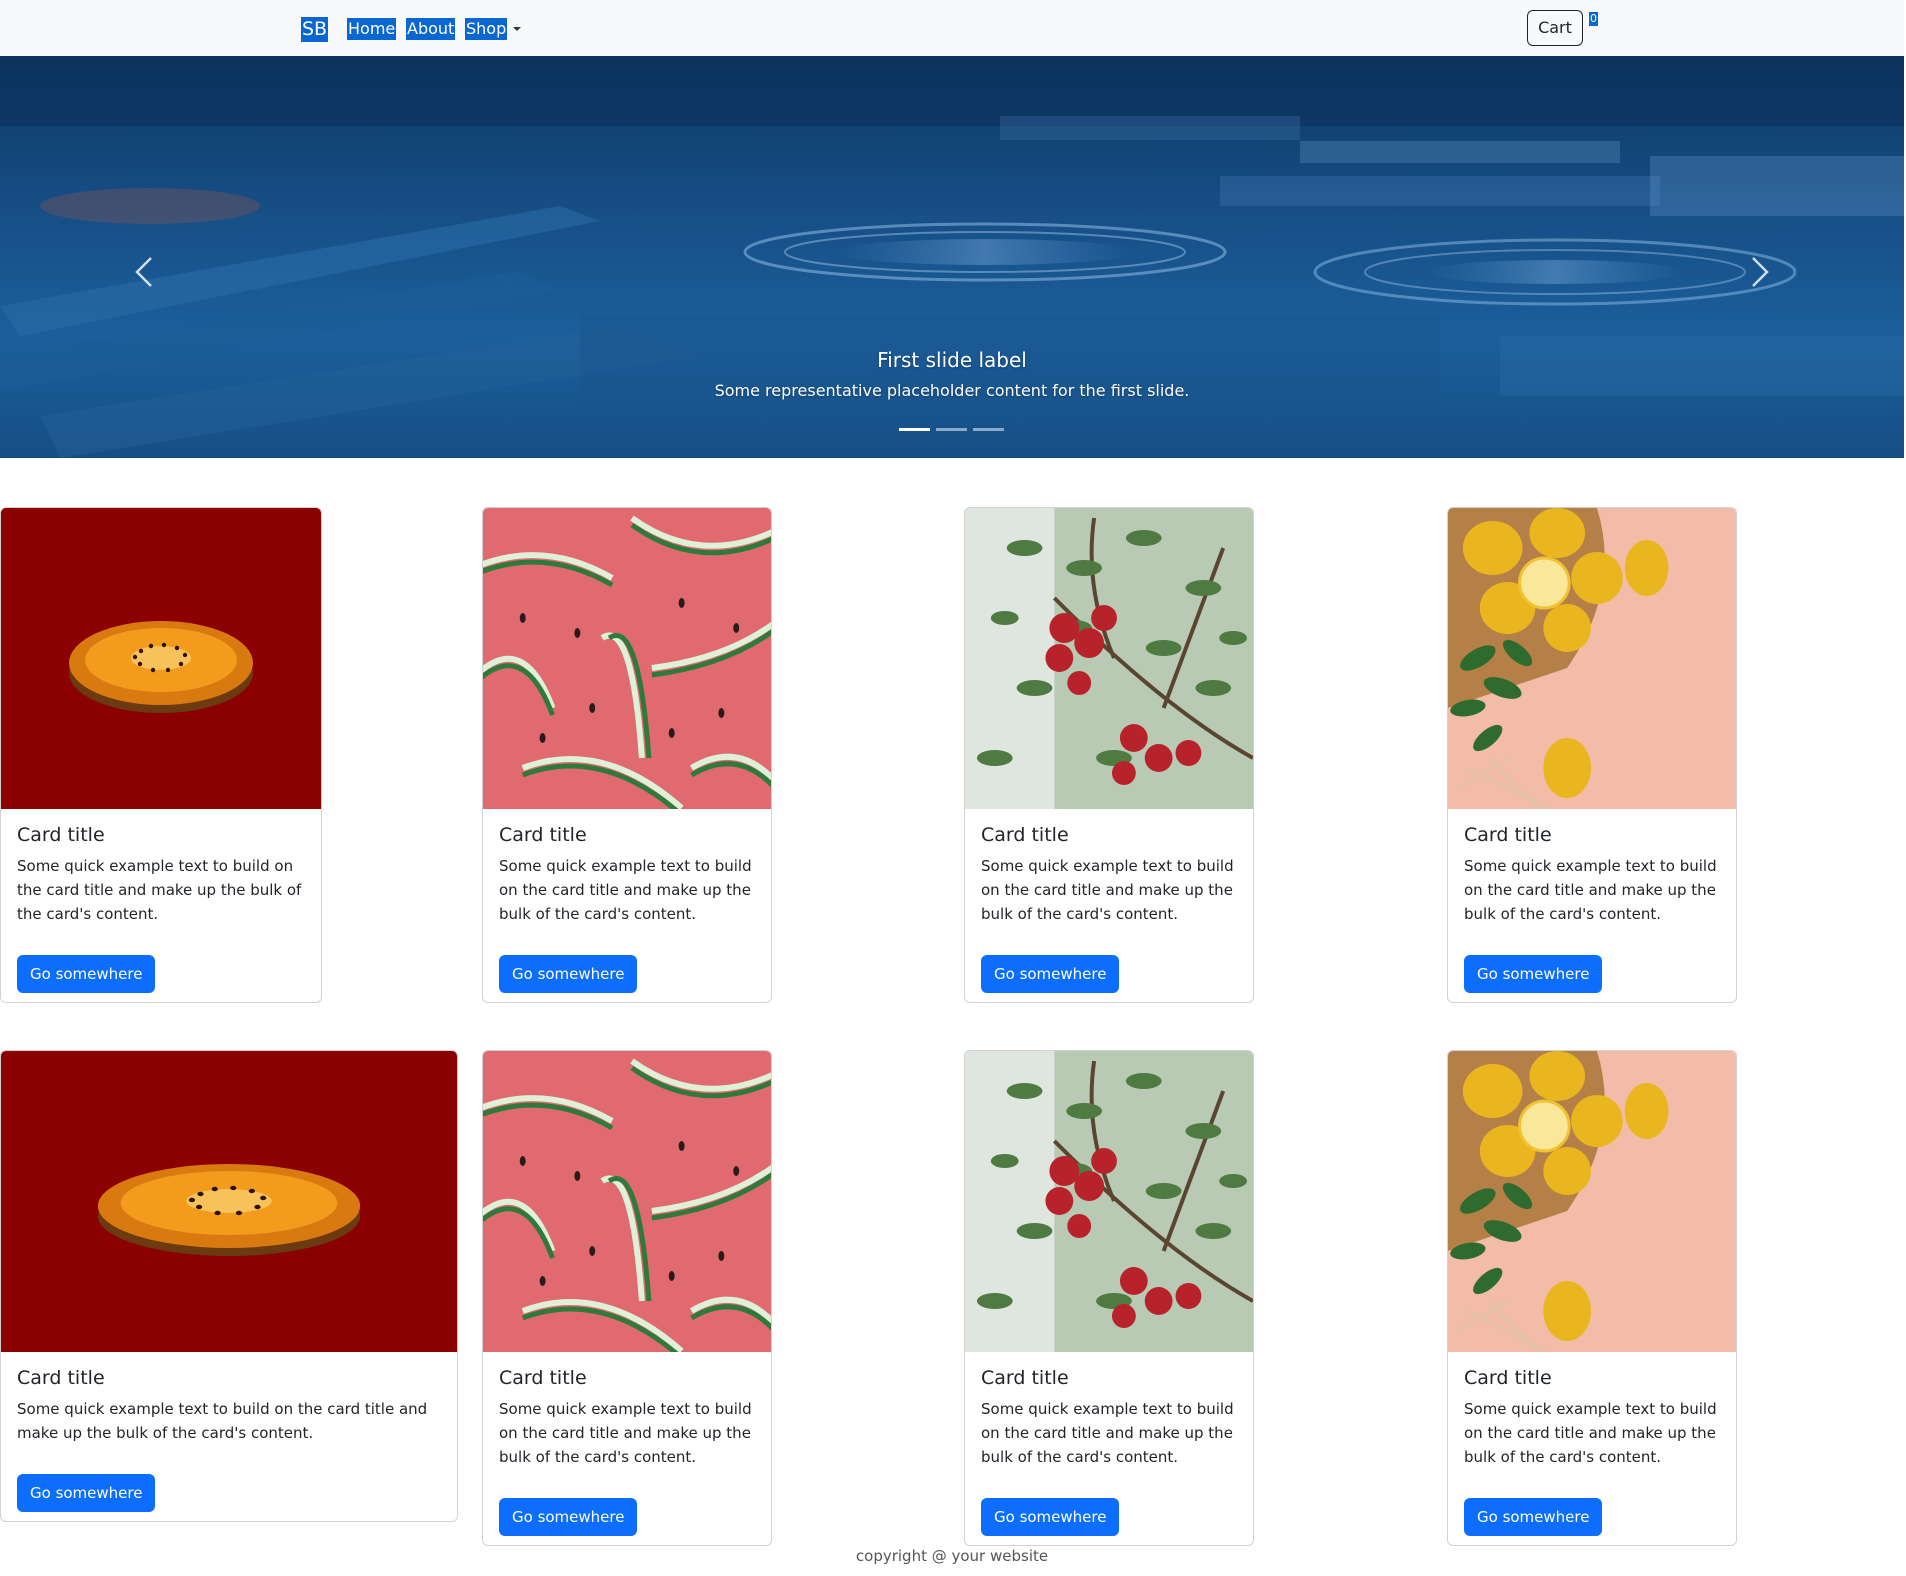 The image size is (1906, 1576). Describe the element at coordinates (1555, 28) in the screenshot. I see `cart-button: Cart` at that location.